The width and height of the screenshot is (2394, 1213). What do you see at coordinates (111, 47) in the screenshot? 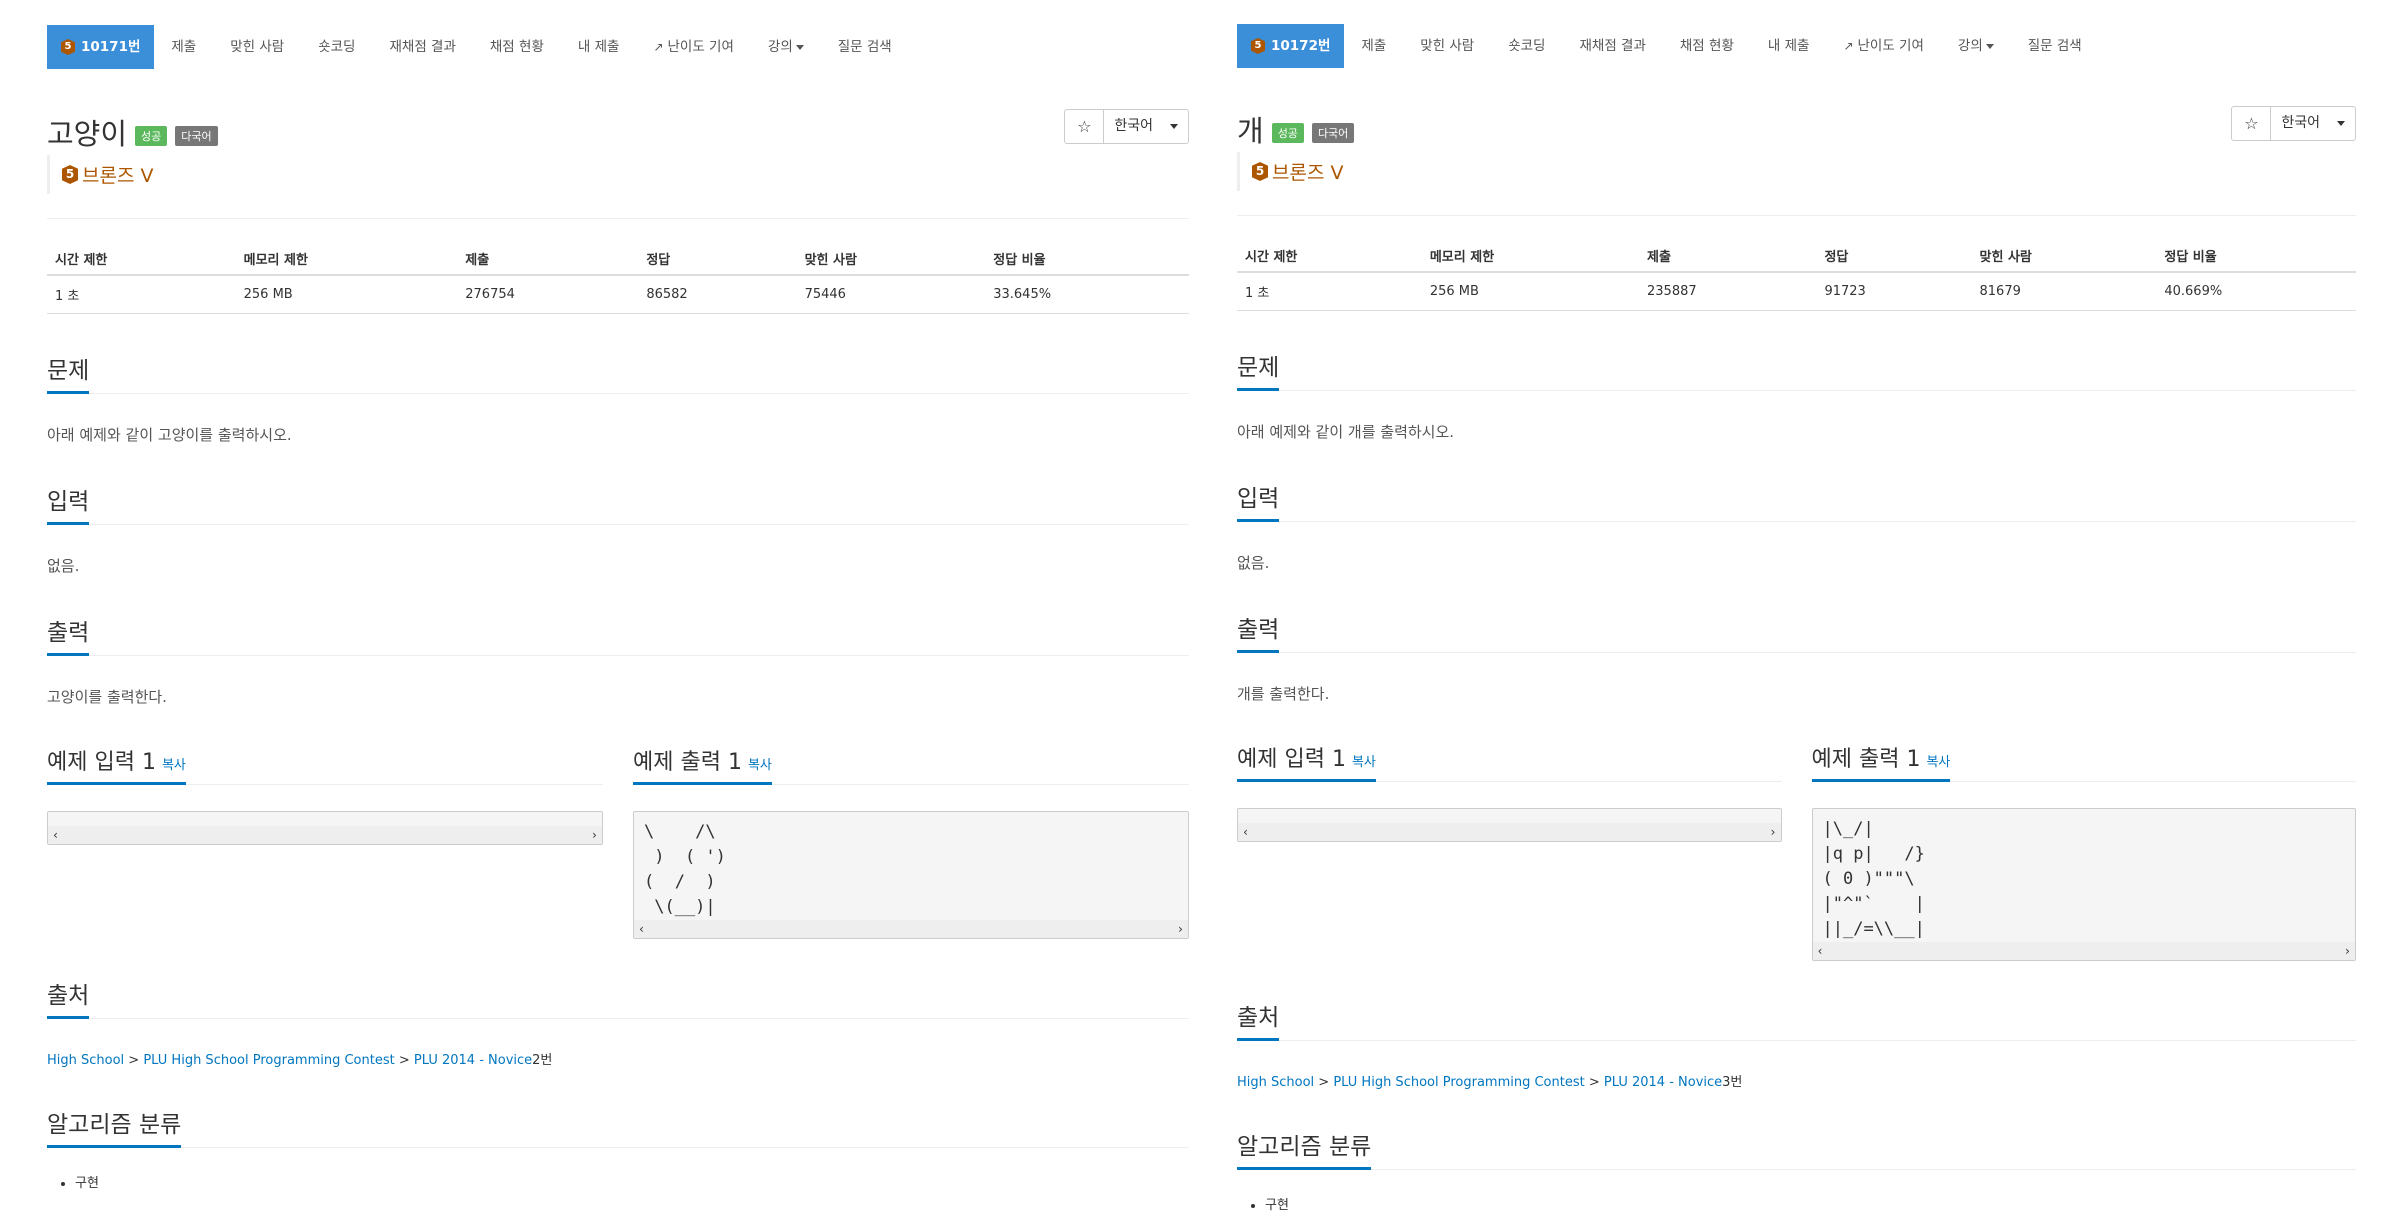
I see `nav-problem-id-label: 10171번` at bounding box center [111, 47].